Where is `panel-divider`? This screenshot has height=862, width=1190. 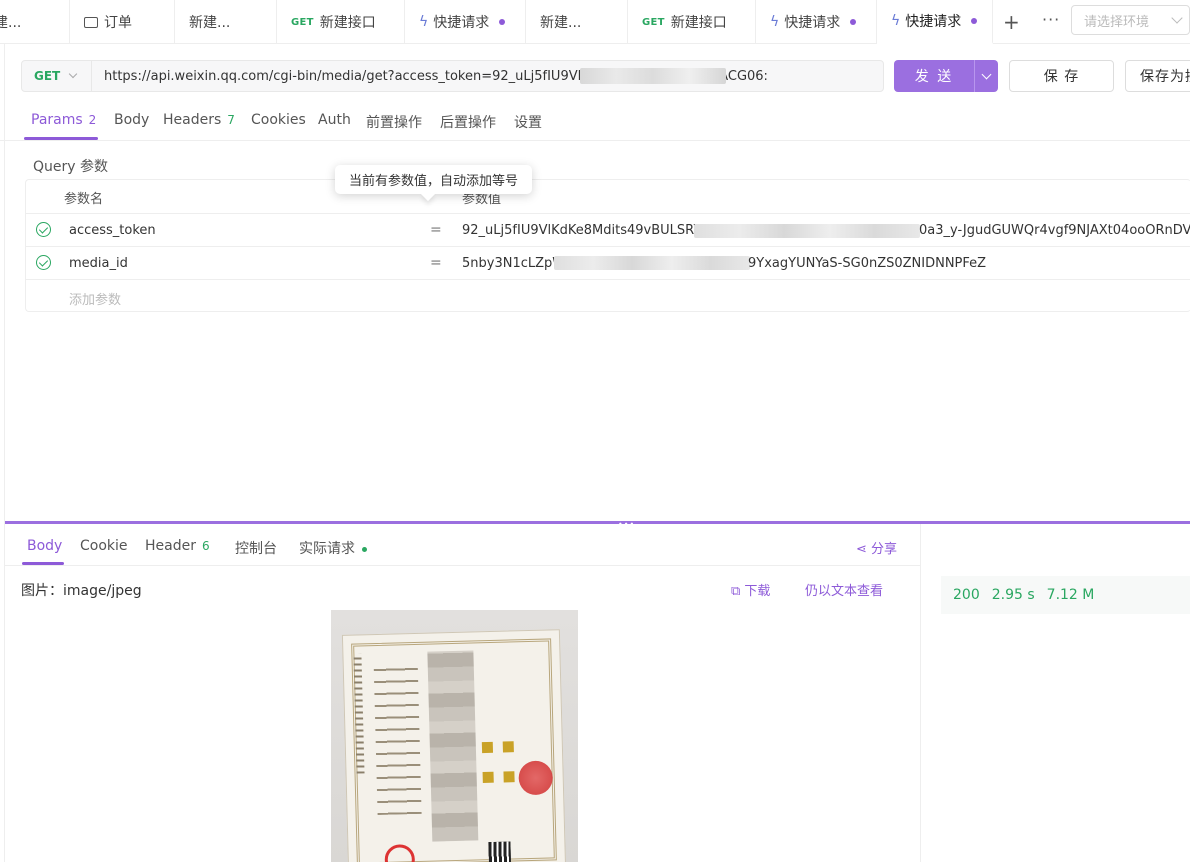
panel-divider is located at coordinates (920, 693).